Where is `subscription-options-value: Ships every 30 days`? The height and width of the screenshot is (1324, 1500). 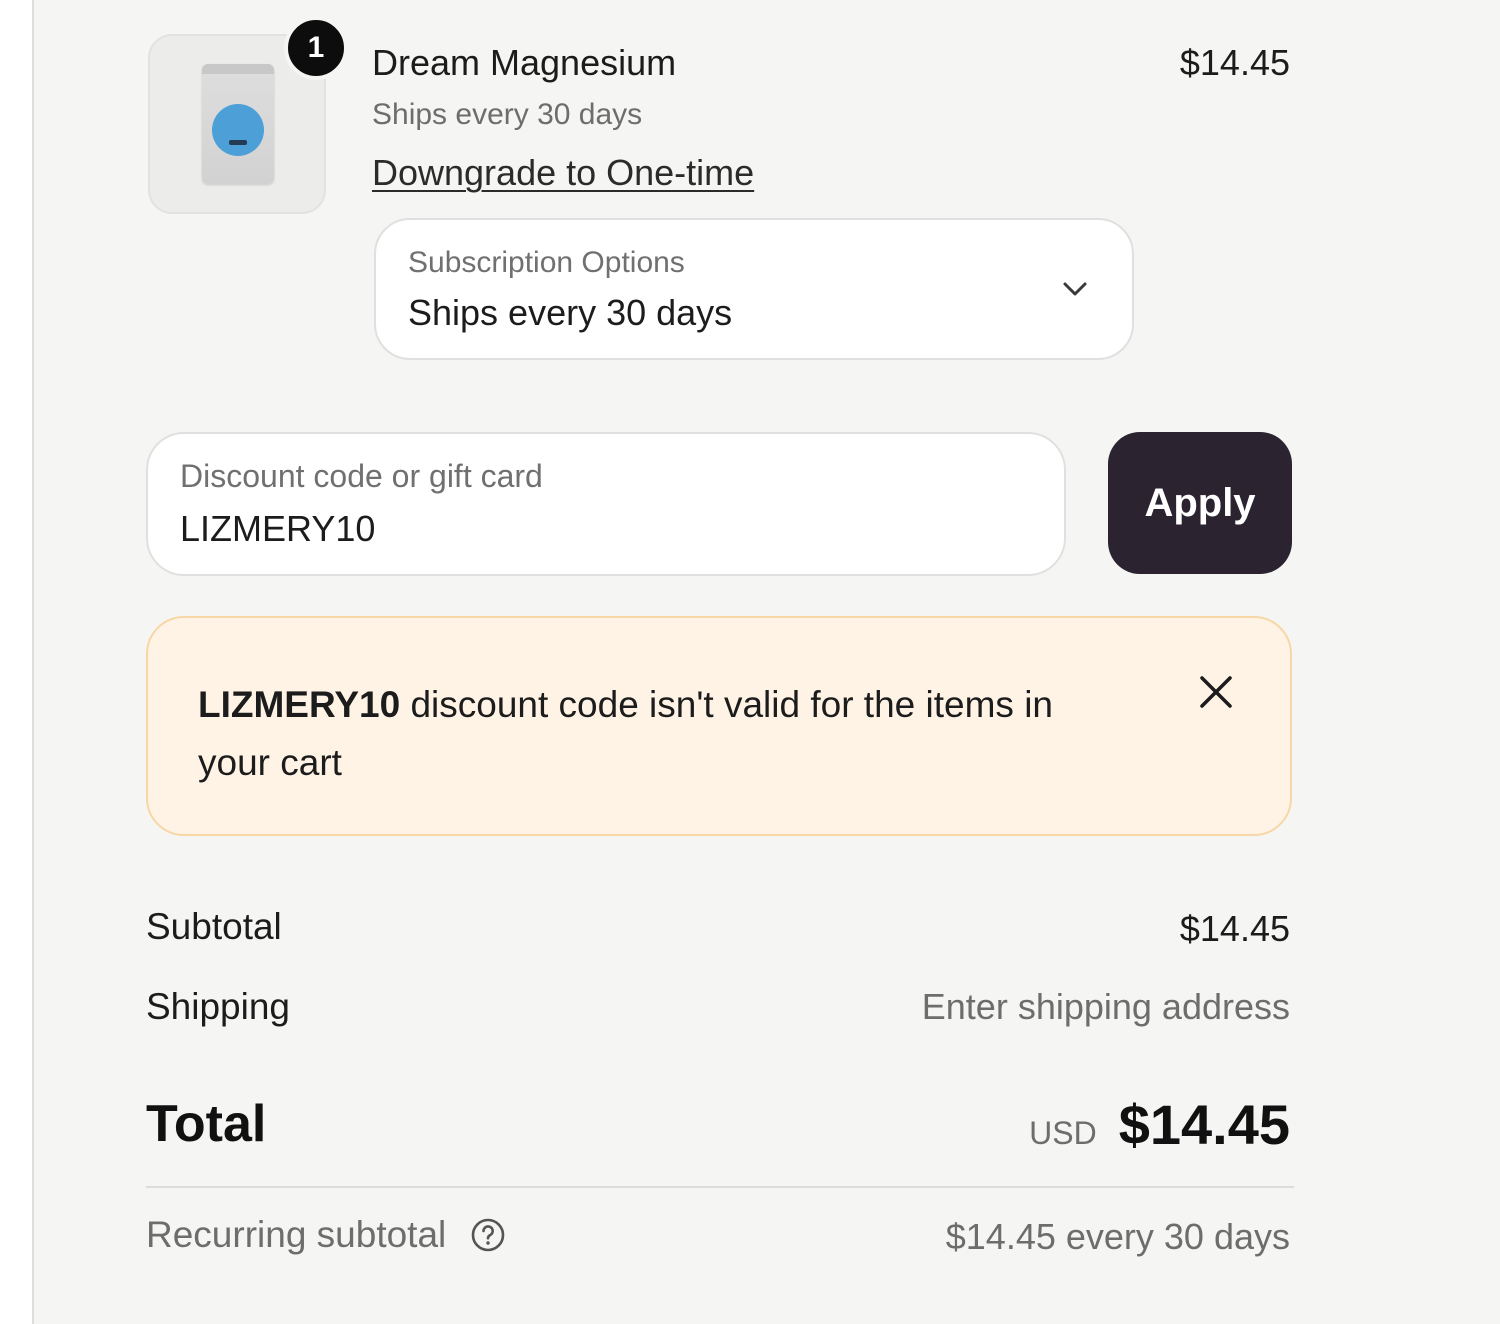 subscription-options-value: Ships every 30 days is located at coordinates (570, 312).